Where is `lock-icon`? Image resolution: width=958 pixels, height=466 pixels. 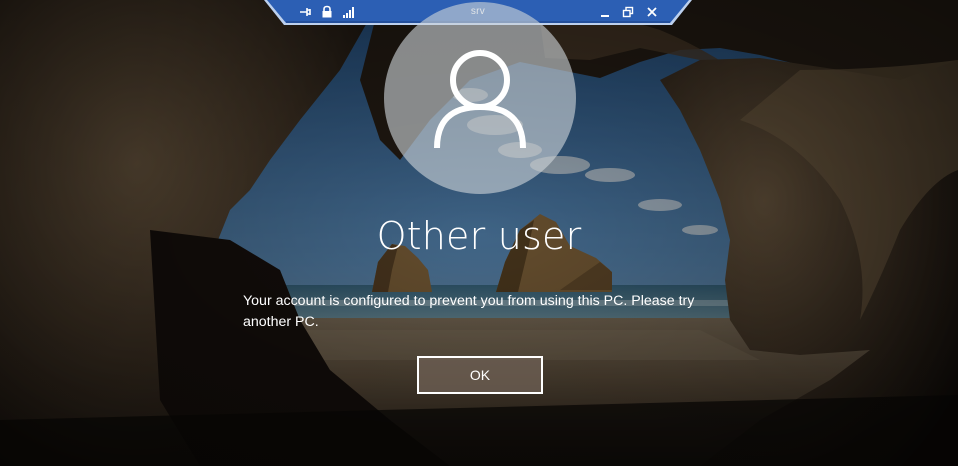 lock-icon is located at coordinates (327, 12).